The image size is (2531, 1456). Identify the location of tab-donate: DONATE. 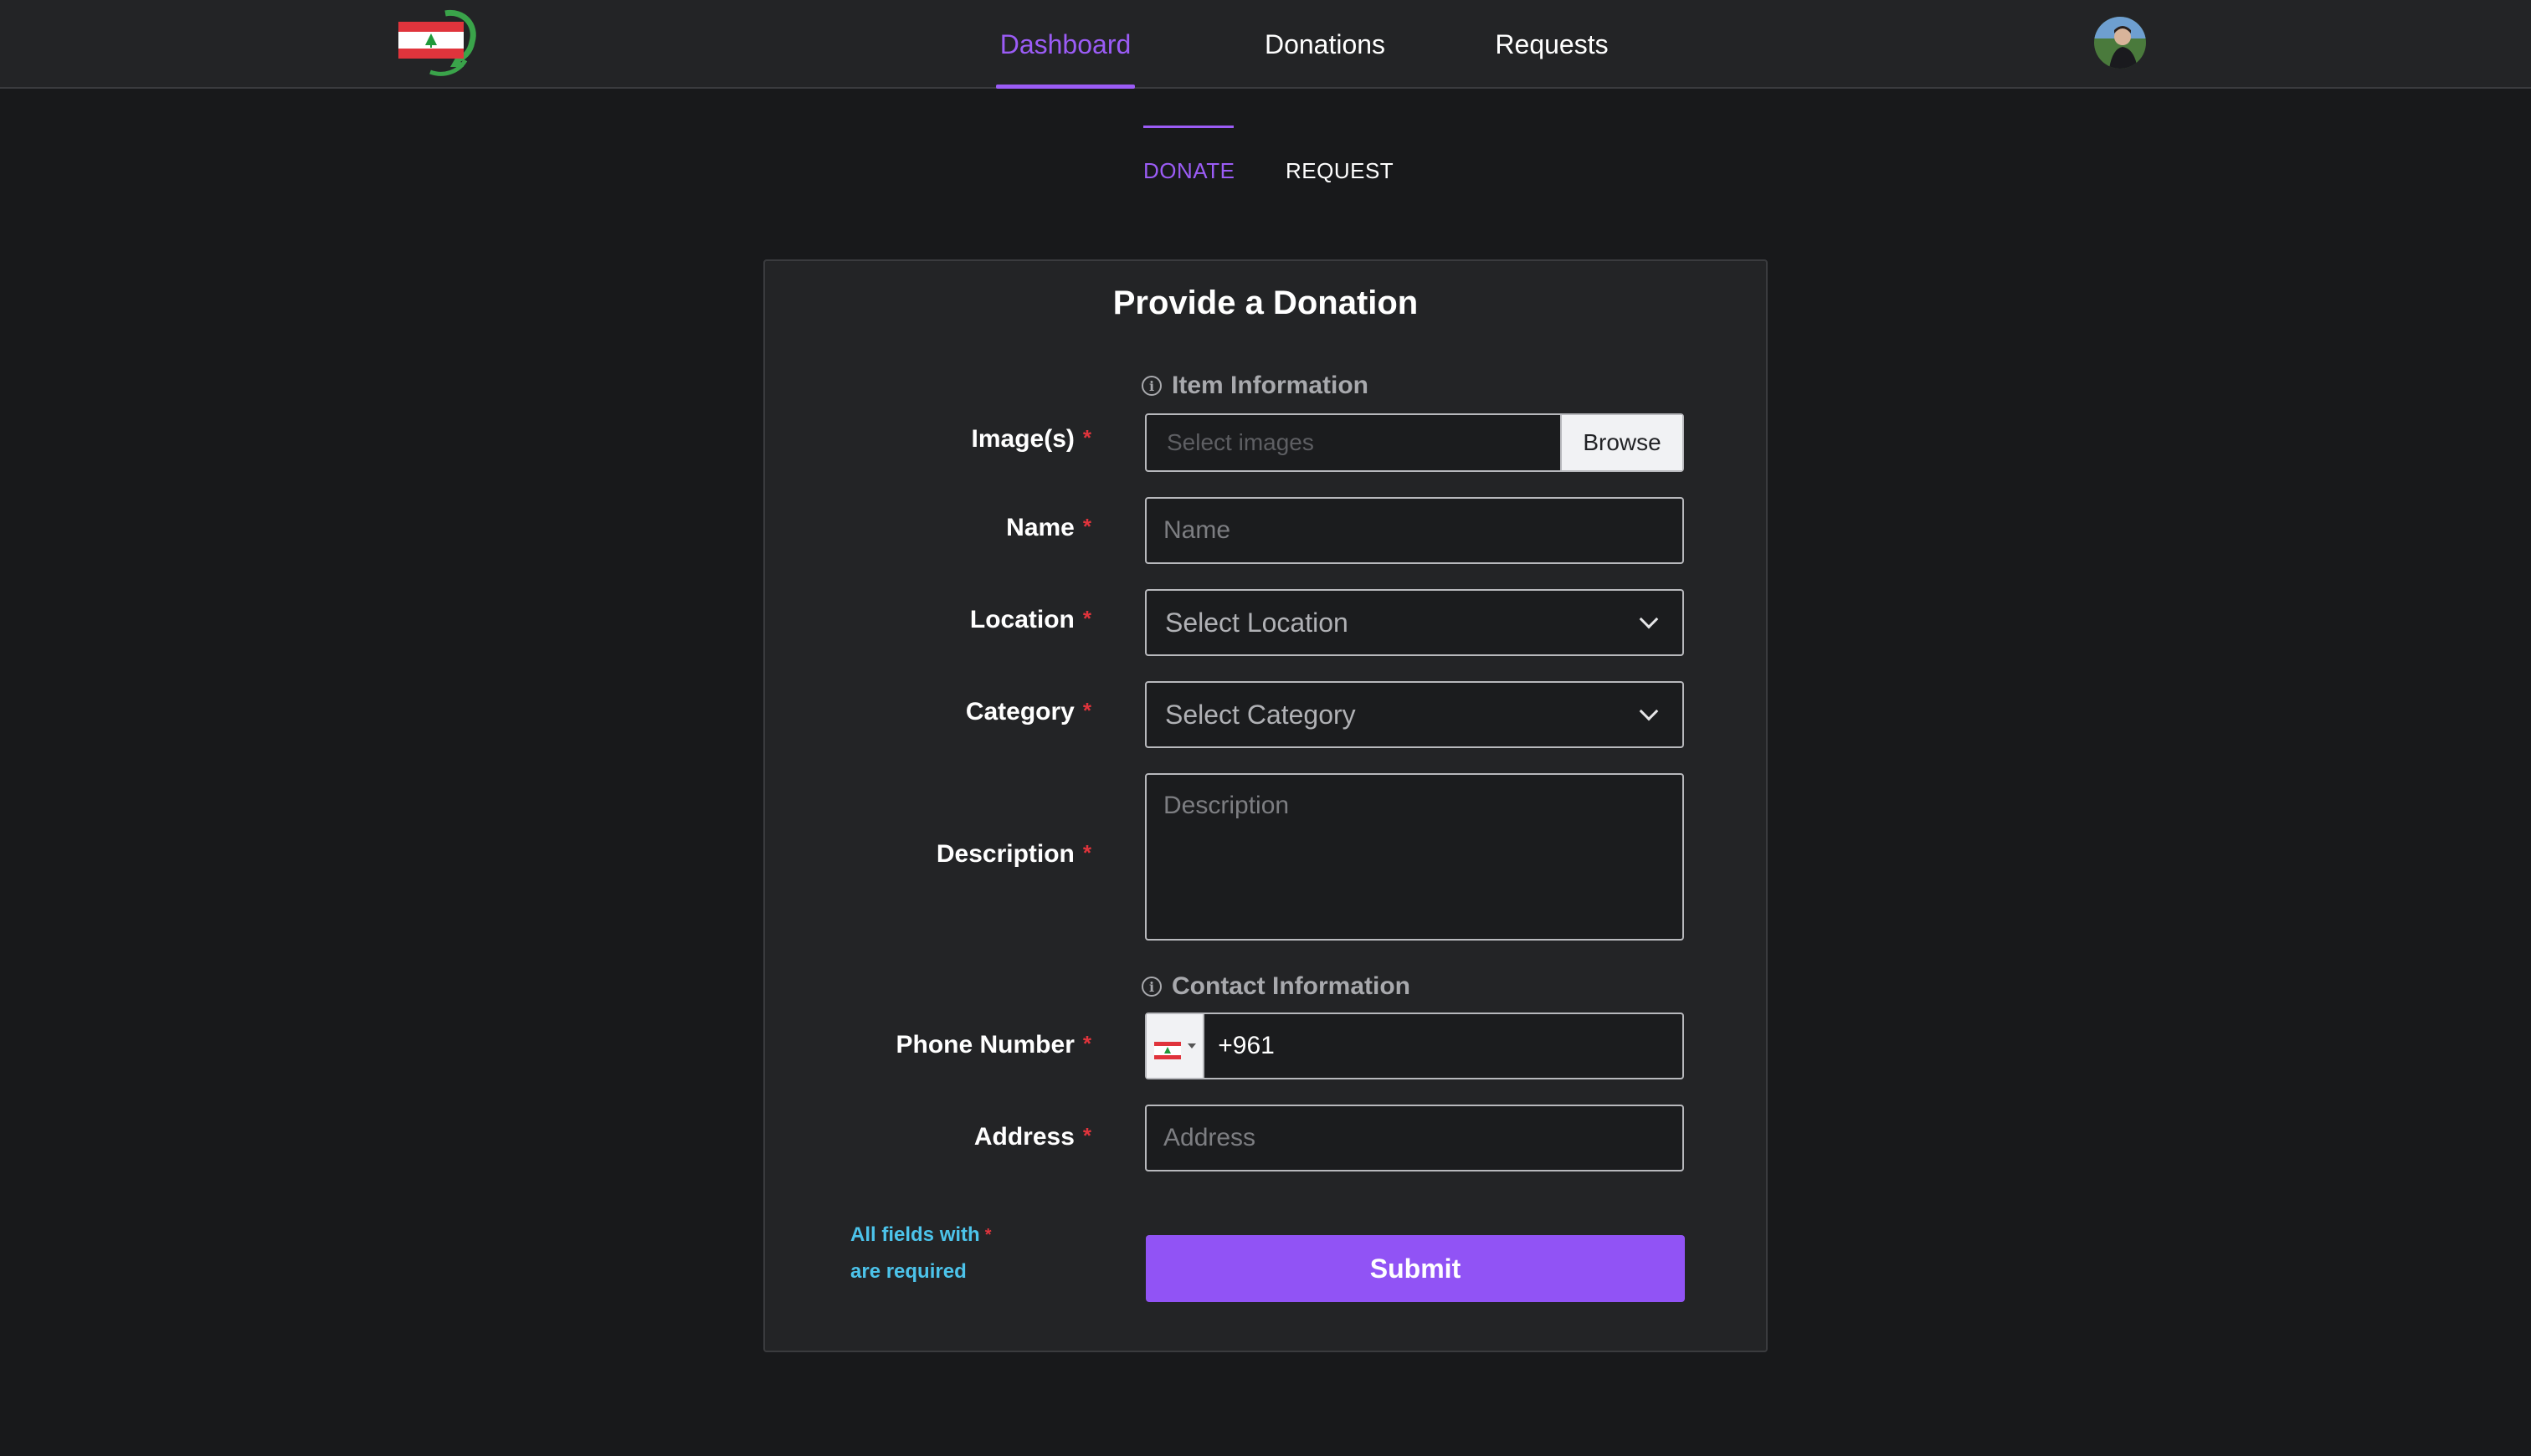
(1189, 156).